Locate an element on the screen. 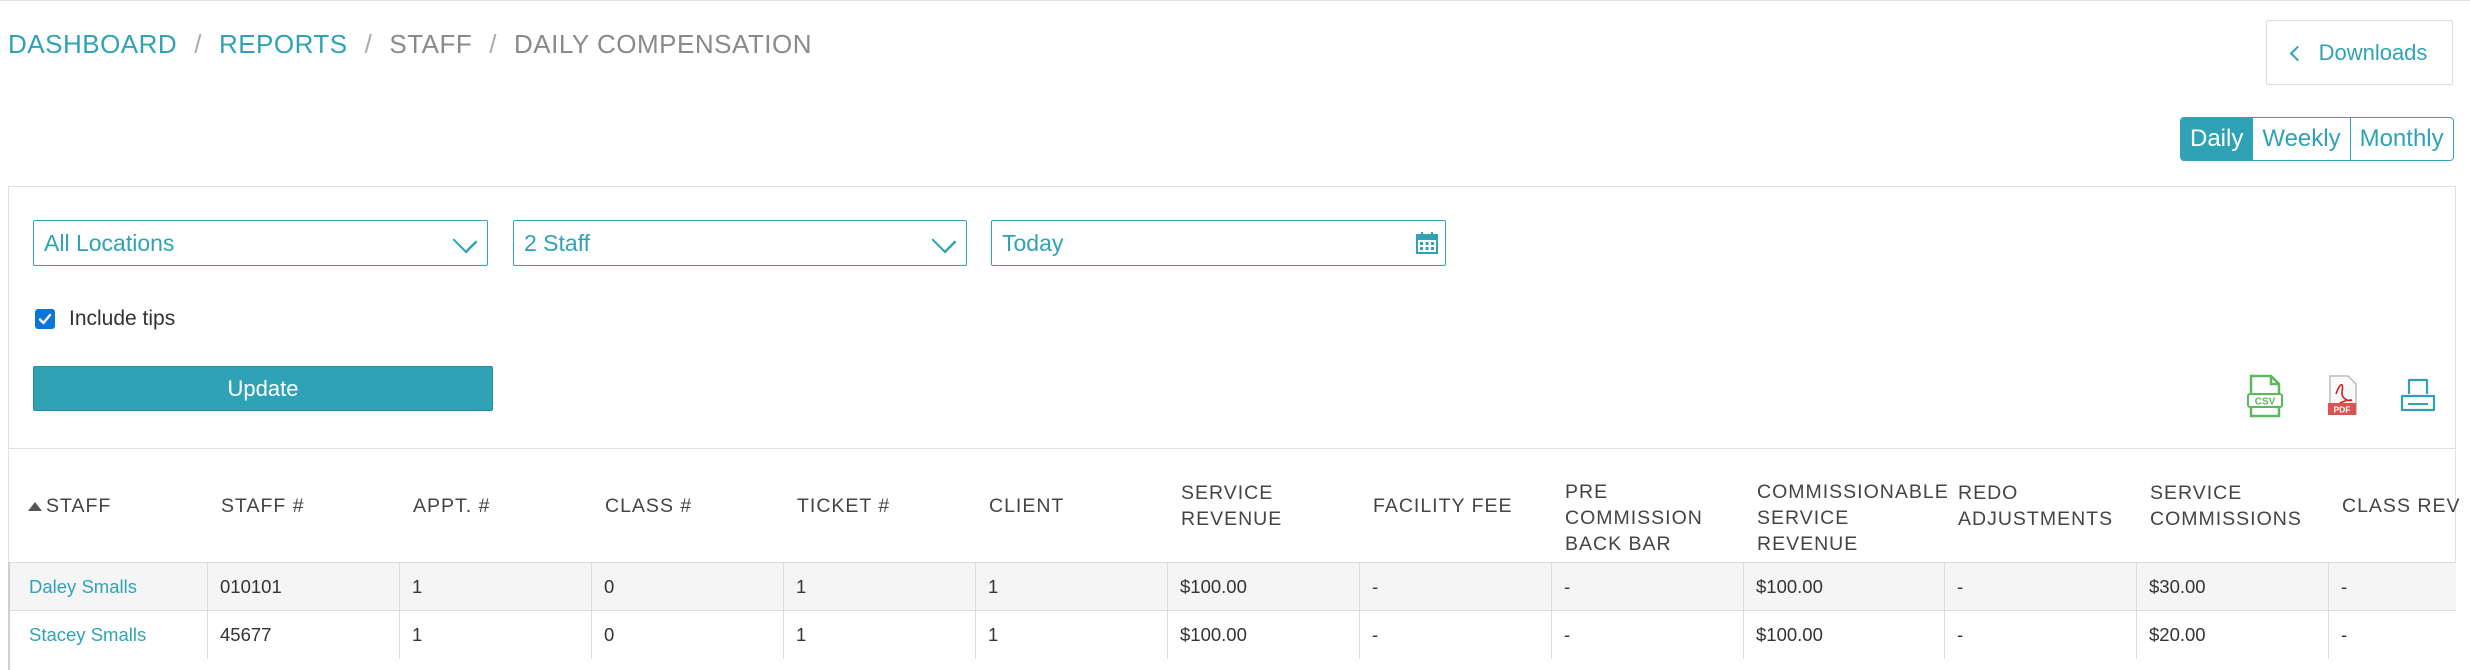 The height and width of the screenshot is (670, 2470). include-tips-checkbox is located at coordinates (45, 319).